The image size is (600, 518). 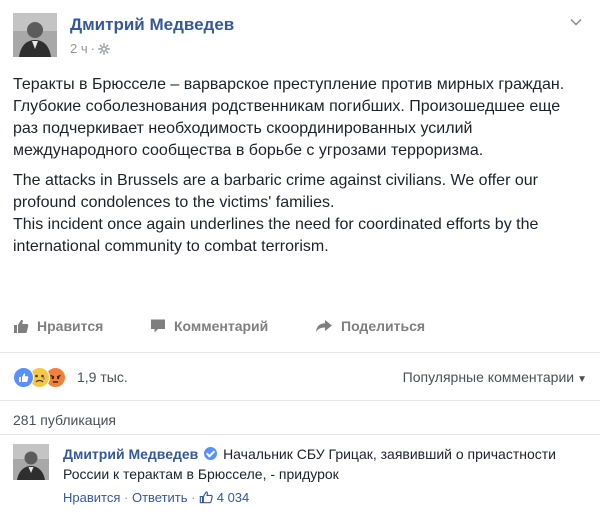 I want to click on comment-sort-label: Популярные комментарии, so click(x=488, y=377).